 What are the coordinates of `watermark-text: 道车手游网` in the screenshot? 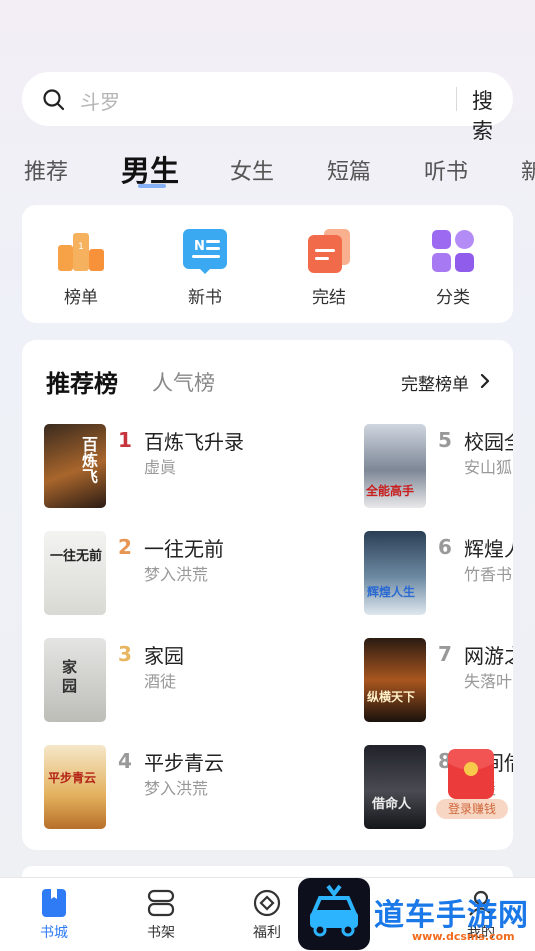 It's located at (451, 915).